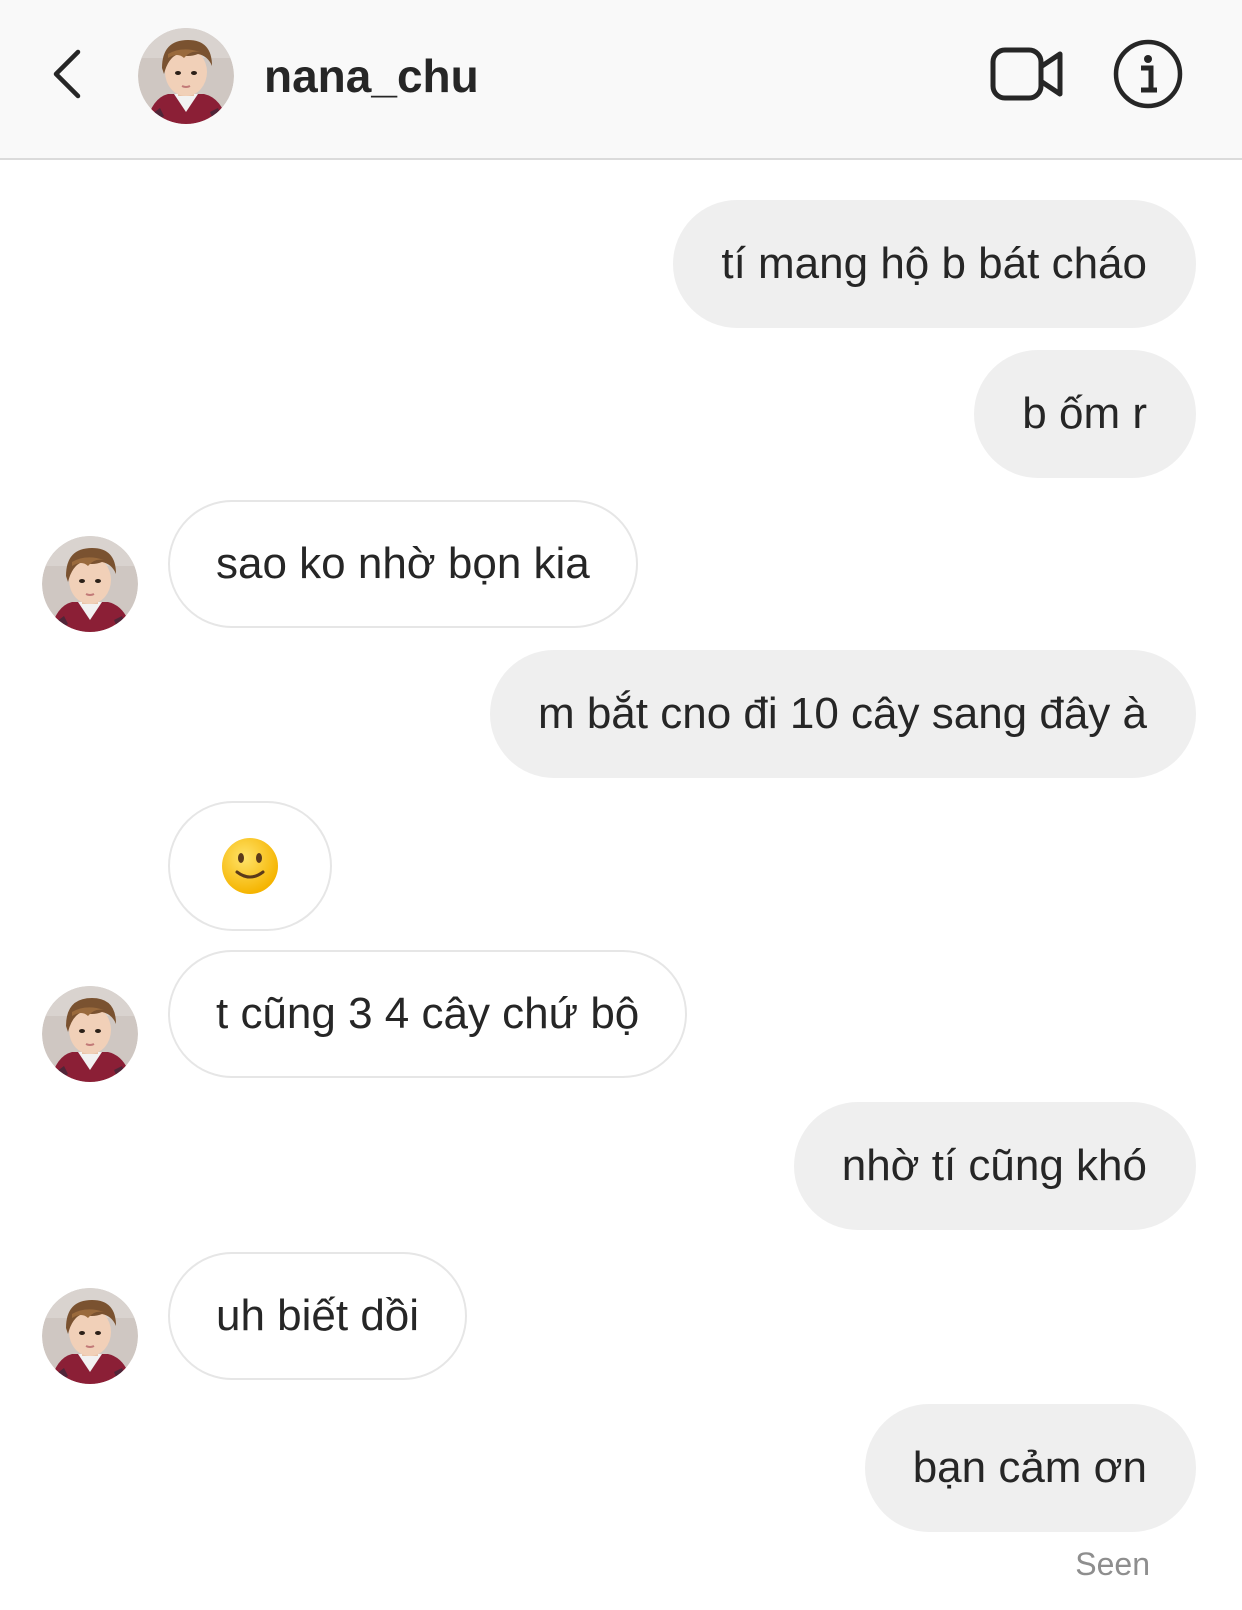 This screenshot has width=1242, height=1610. What do you see at coordinates (934, 264) in the screenshot?
I see `message-bubble-sent: tí mang hộ b bát cháo` at bounding box center [934, 264].